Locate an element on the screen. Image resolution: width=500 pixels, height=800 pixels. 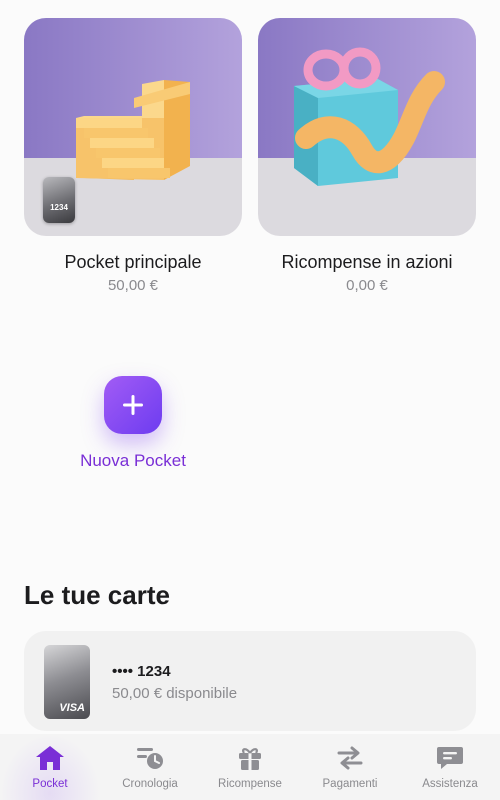
tab-cronologia: Cronologia is located at coordinates (150, 767).